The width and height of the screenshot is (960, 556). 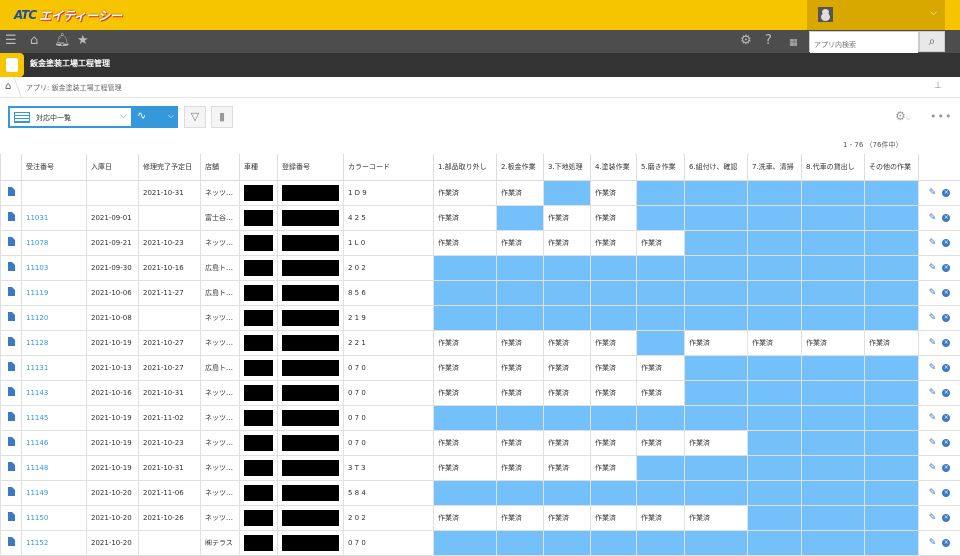 What do you see at coordinates (222, 117) in the screenshot?
I see `chart-button: ▮` at bounding box center [222, 117].